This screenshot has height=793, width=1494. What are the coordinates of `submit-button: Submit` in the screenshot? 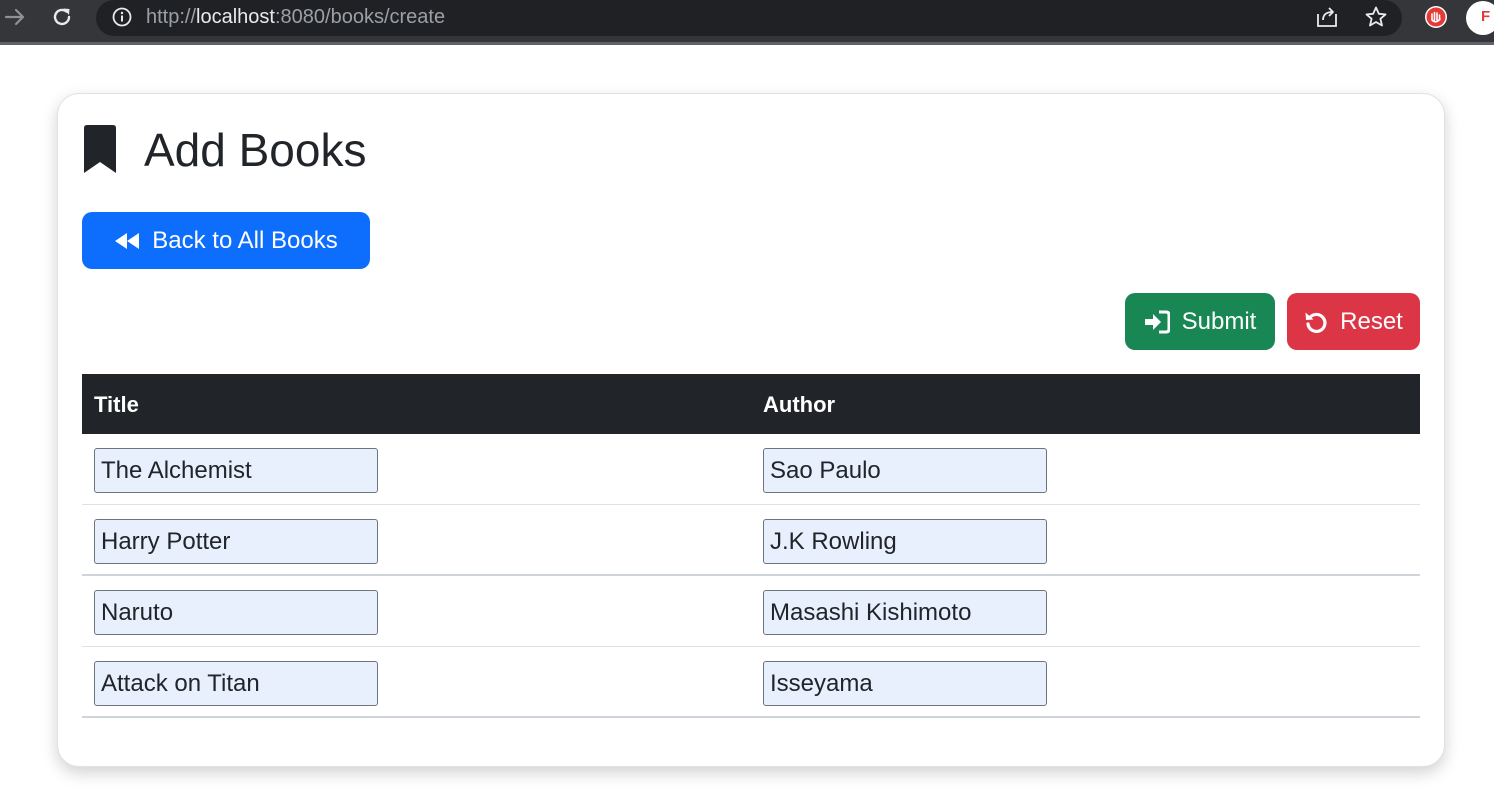 It's located at (1200, 321).